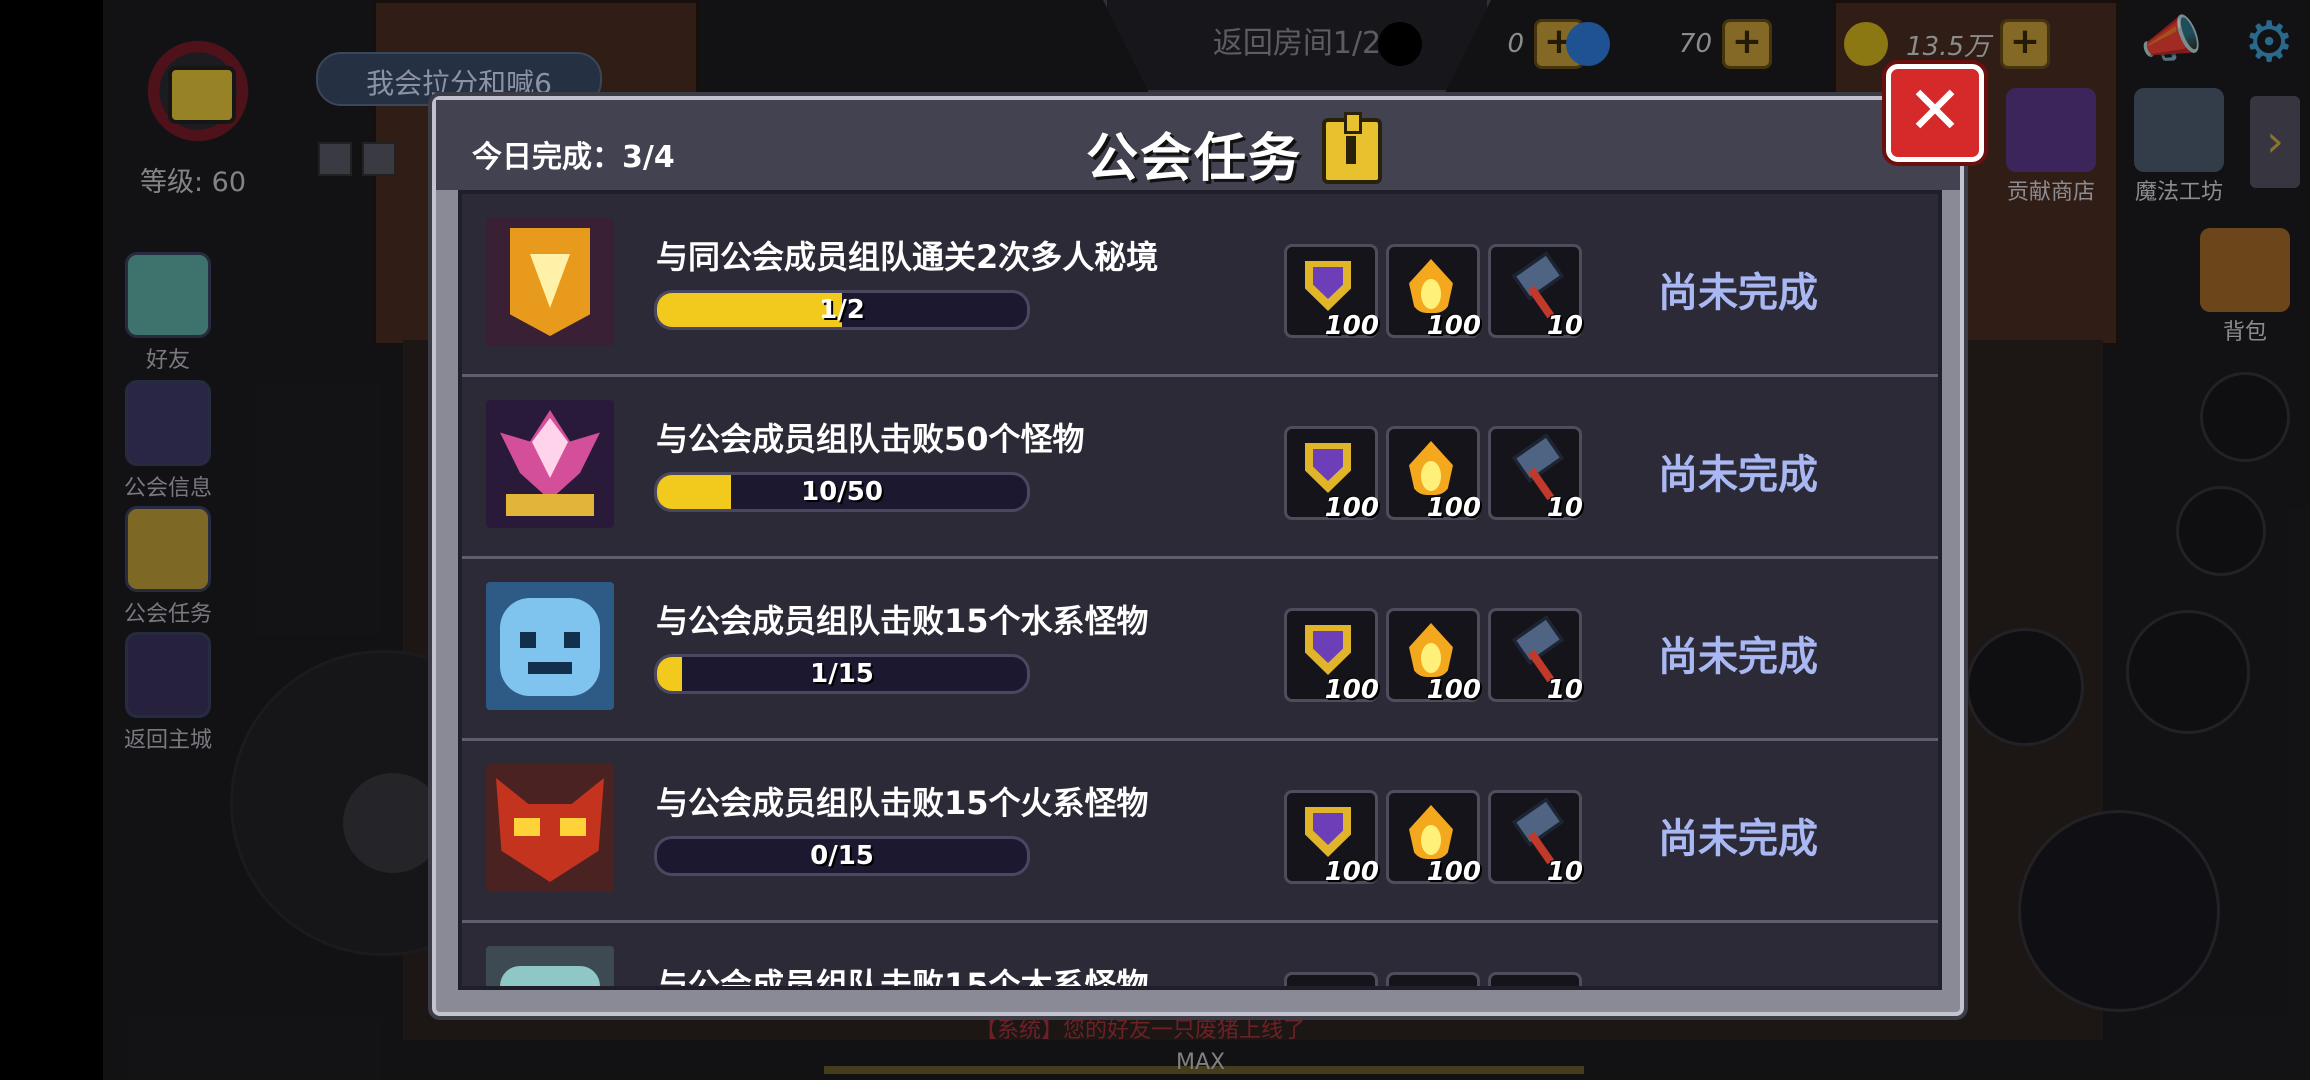 This screenshot has width=2310, height=1080. Describe the element at coordinates (1935, 110) in the screenshot. I see `close-icon: ✕` at that location.